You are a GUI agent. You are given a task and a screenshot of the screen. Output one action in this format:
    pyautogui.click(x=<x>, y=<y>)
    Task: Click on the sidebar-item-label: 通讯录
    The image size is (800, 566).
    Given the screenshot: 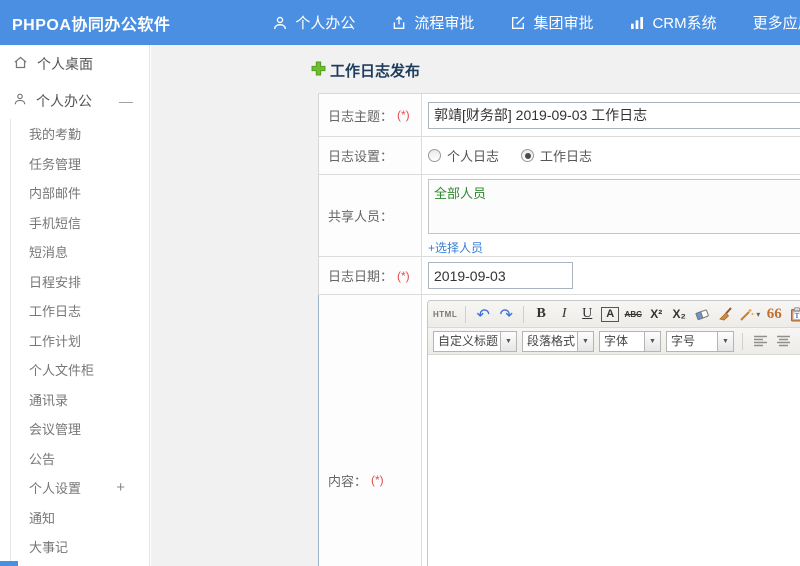 What is the action you would take?
    pyautogui.click(x=49, y=400)
    